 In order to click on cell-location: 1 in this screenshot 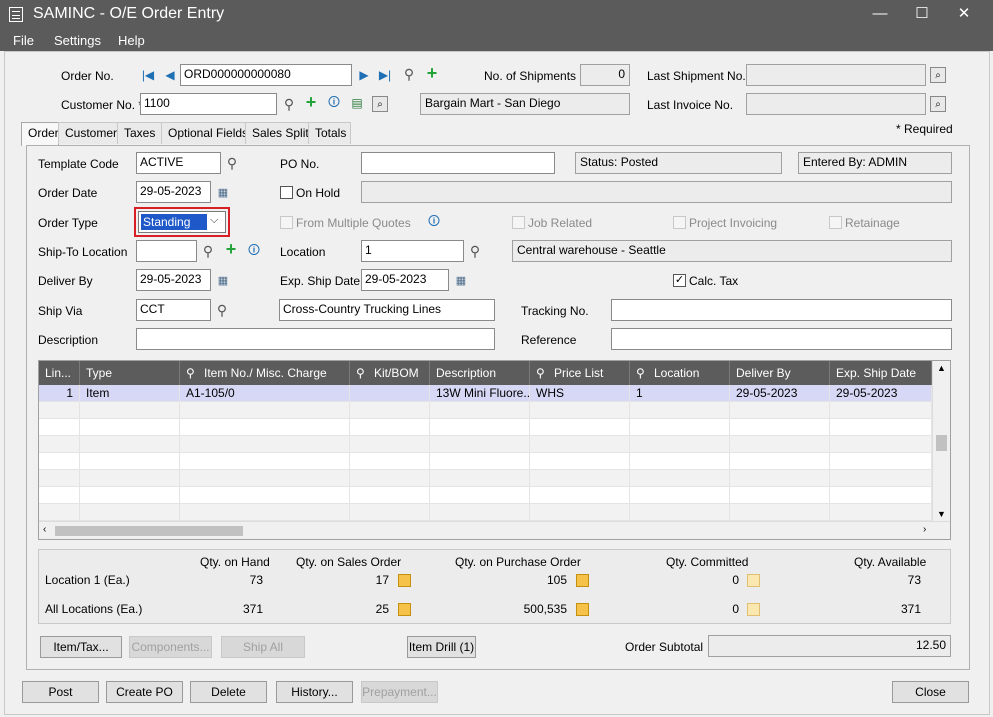, I will do `click(680, 393)`.